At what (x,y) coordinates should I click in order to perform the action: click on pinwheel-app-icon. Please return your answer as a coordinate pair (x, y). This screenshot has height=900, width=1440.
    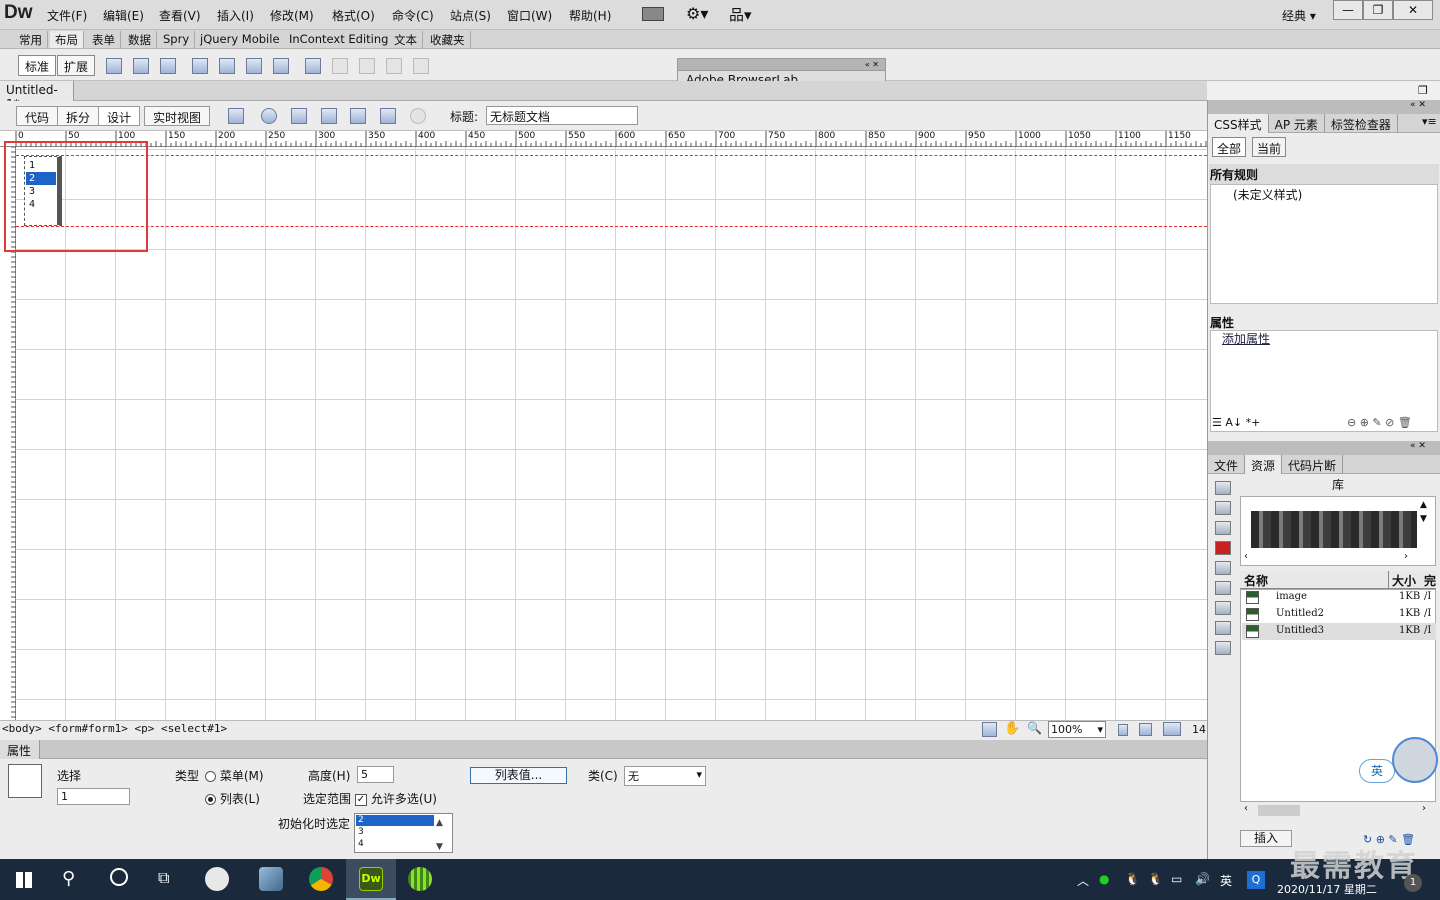
    Looking at the image, I should click on (217, 879).